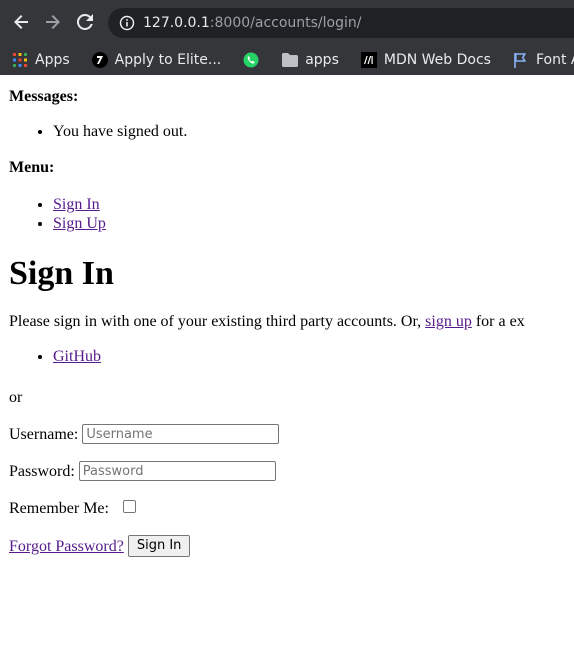 This screenshot has height=645, width=574. I want to click on menu-list: Sign In Sign Up, so click(287, 214).